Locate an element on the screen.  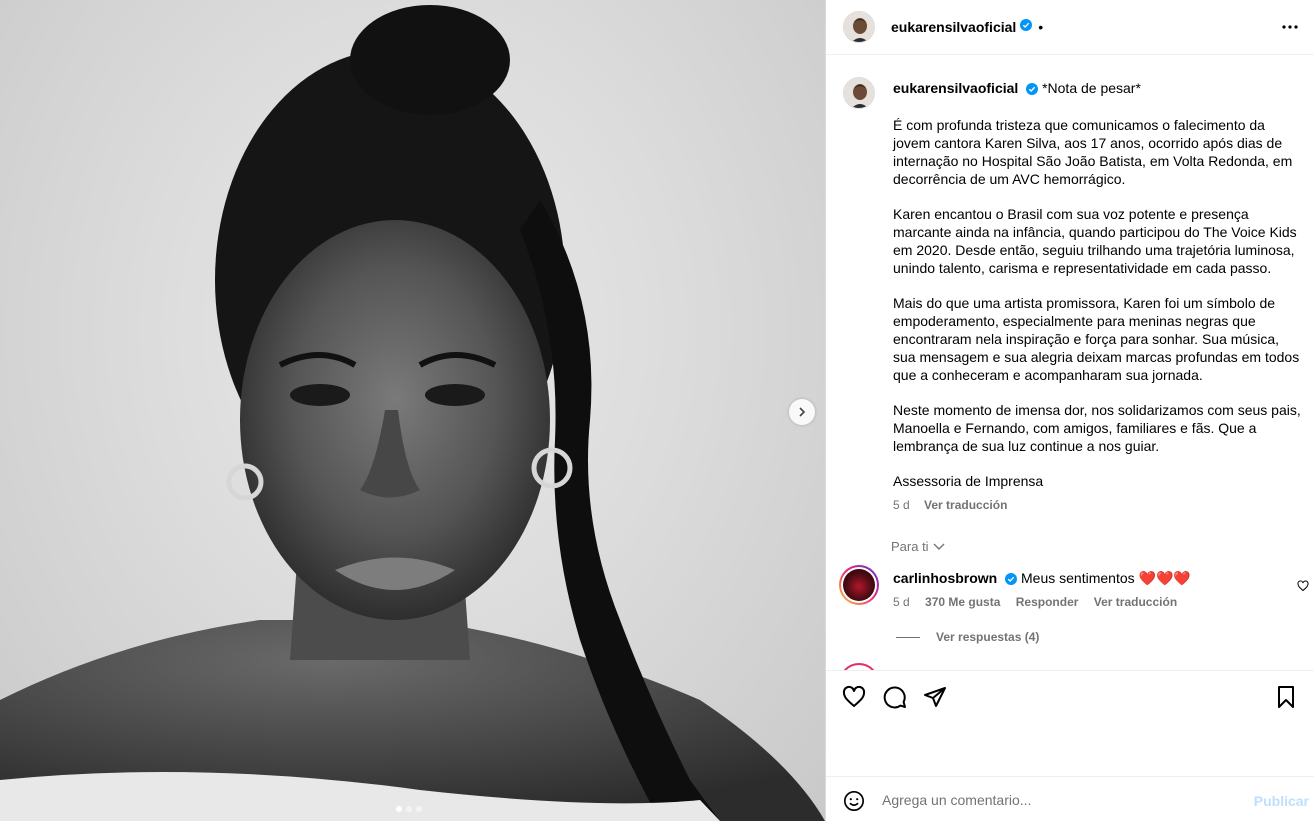
comment-likes: 370 Me gusta is located at coordinates (962, 602).